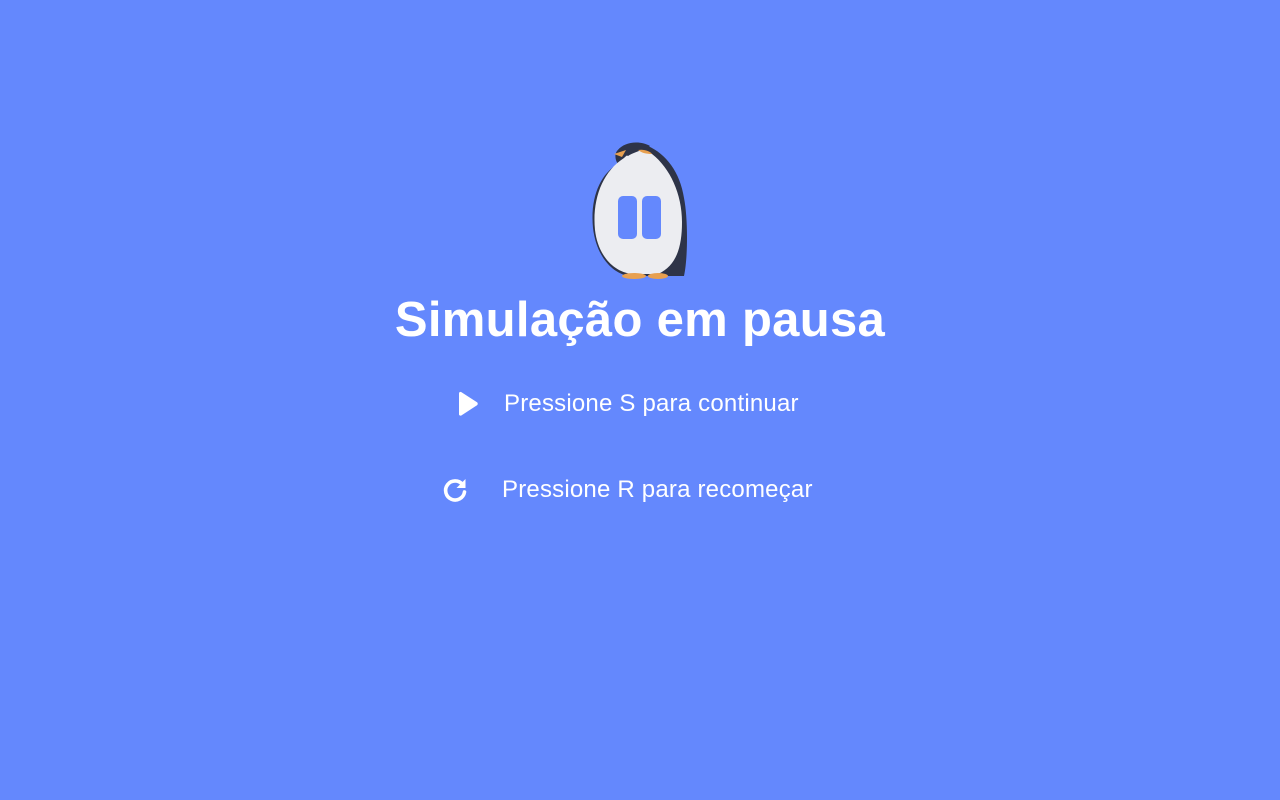 This screenshot has width=1280, height=800. What do you see at coordinates (640, 320) in the screenshot?
I see `pause-title: Simulação em pausa` at bounding box center [640, 320].